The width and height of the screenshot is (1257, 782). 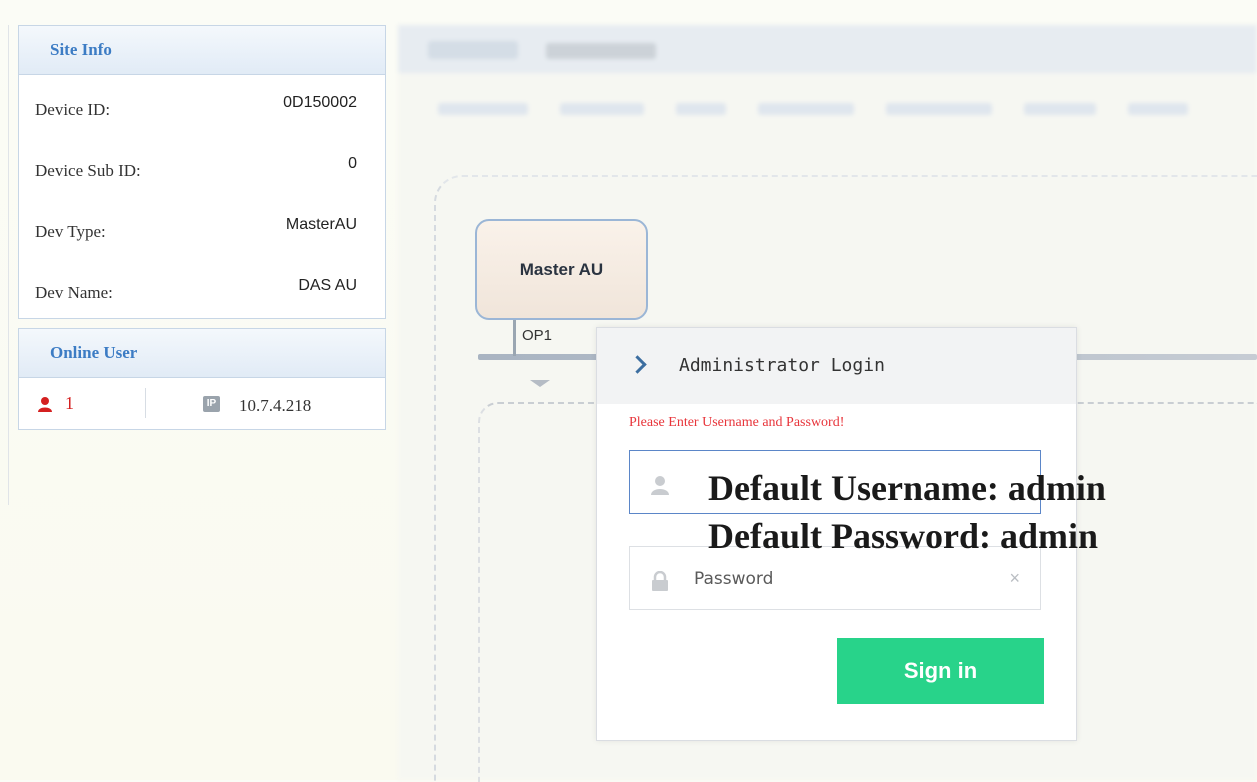 What do you see at coordinates (737, 422) in the screenshot?
I see `login-error-message: Please Enter Username and Password!` at bounding box center [737, 422].